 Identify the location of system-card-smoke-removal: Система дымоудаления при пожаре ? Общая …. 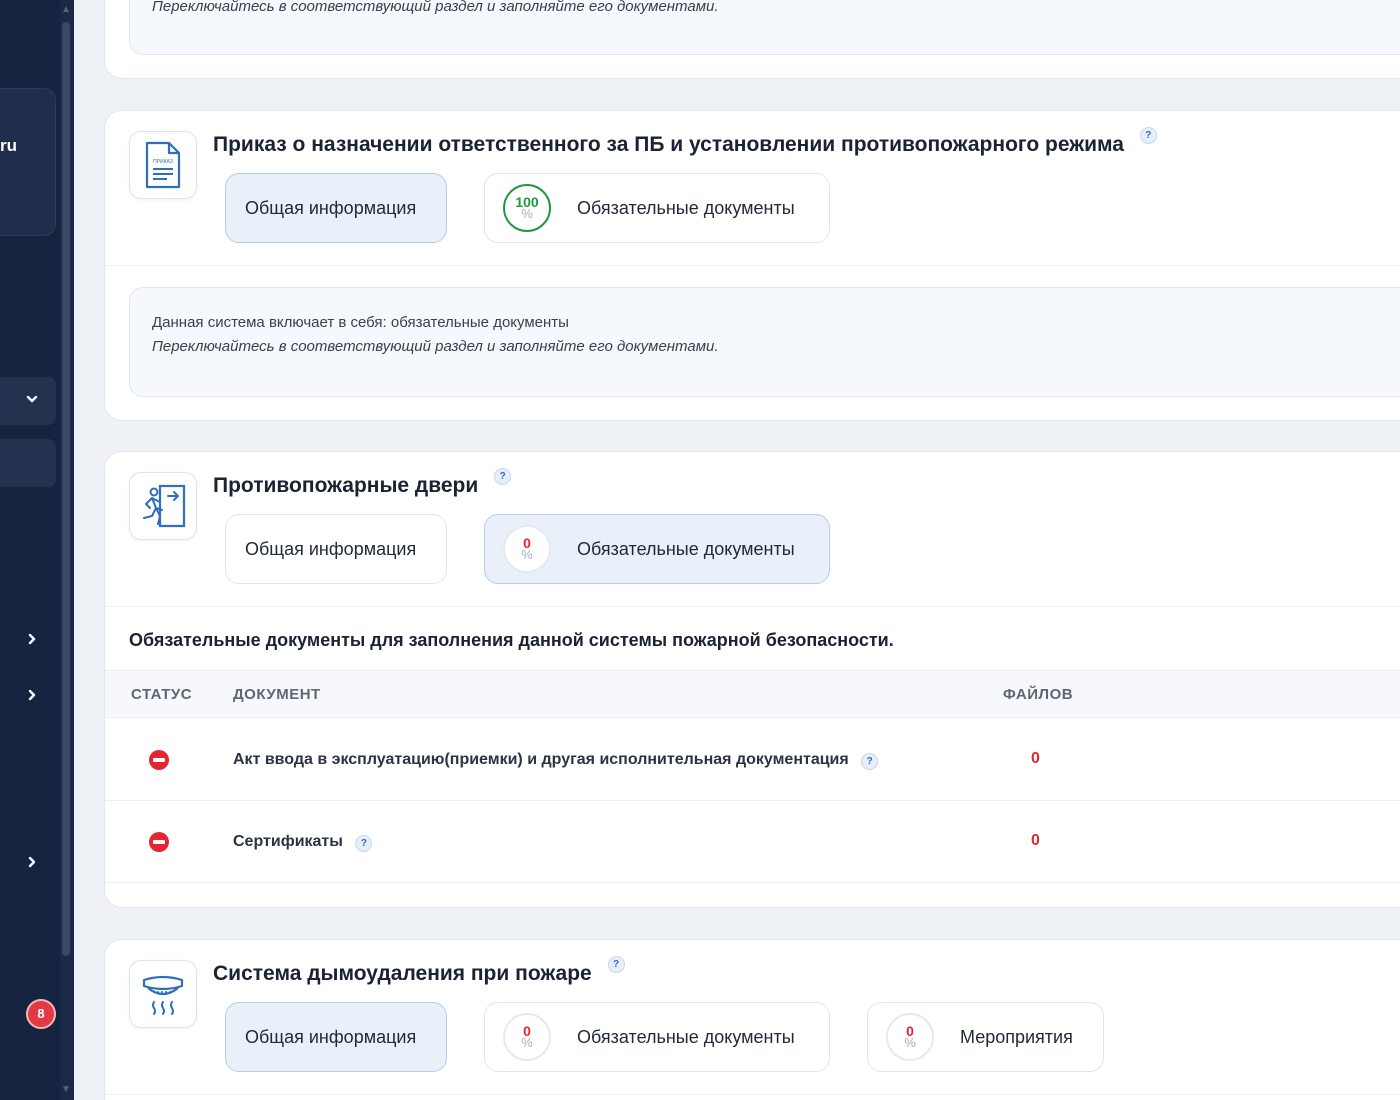
(752, 1019).